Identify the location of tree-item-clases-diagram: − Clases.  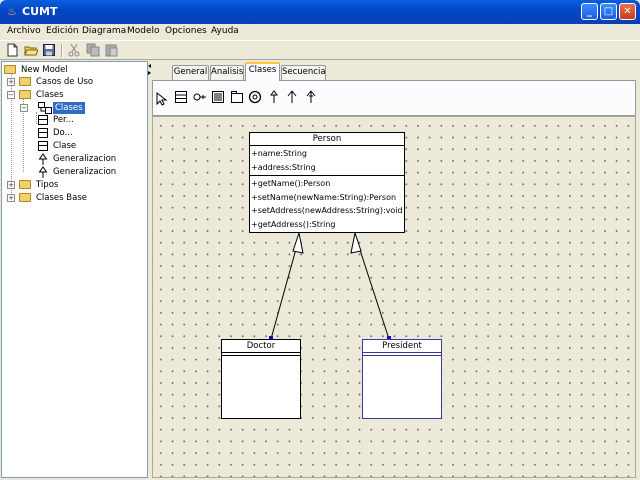
(72, 108).